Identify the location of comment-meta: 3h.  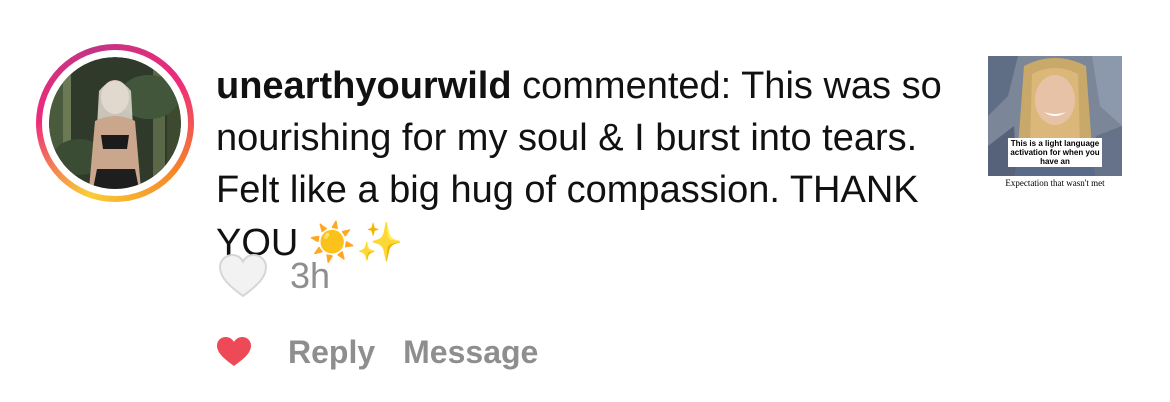
(274, 276).